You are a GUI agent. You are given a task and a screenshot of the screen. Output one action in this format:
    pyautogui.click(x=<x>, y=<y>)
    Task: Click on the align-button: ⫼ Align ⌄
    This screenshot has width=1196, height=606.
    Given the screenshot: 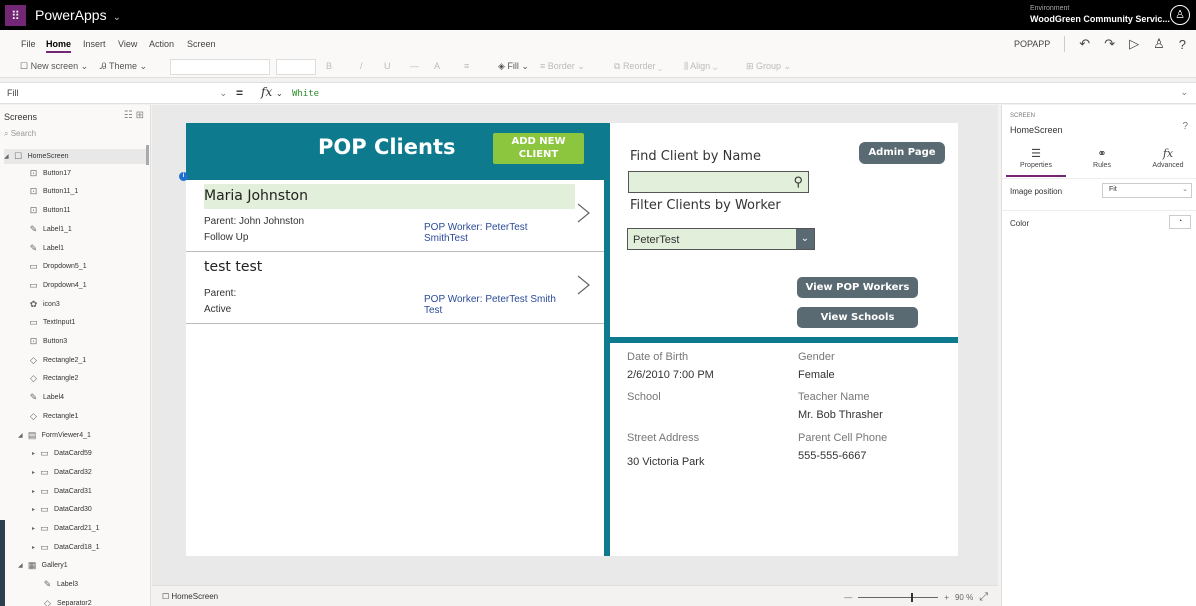 What is the action you would take?
    pyautogui.click(x=701, y=66)
    